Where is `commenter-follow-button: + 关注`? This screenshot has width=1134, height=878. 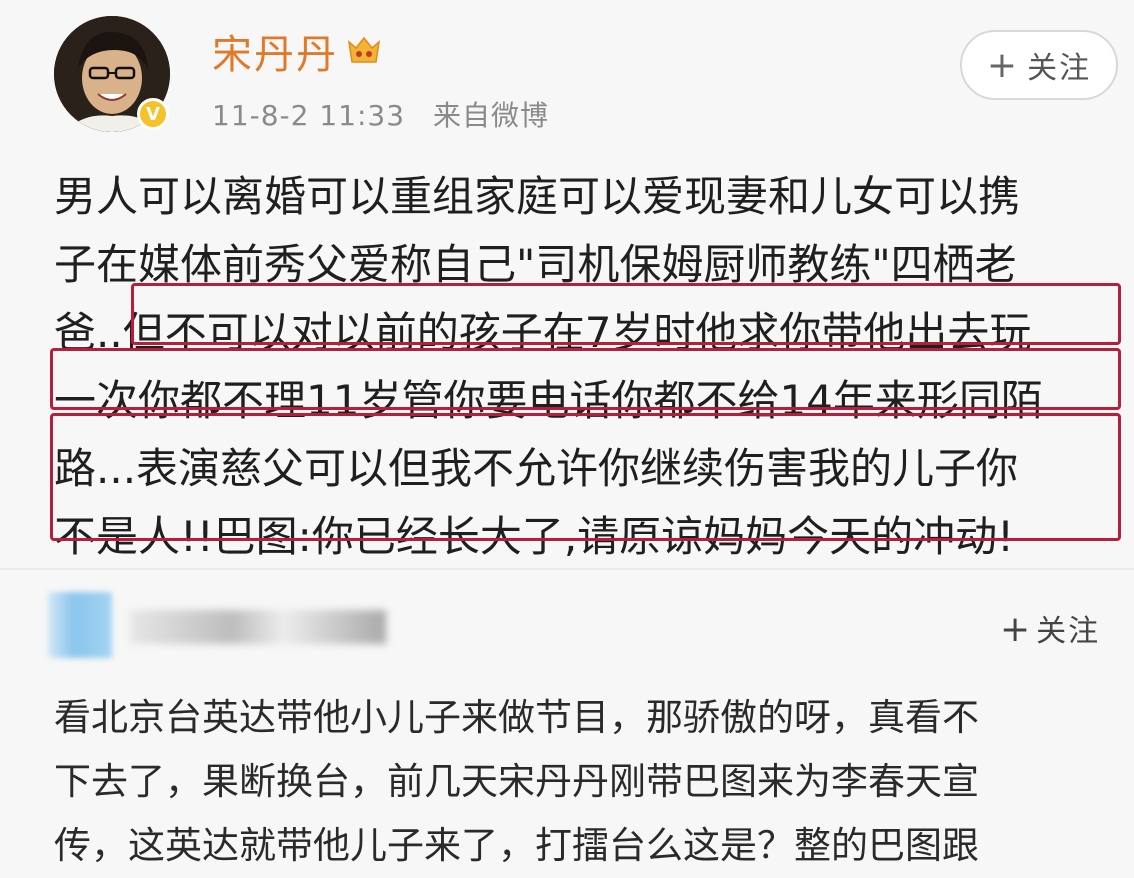 commenter-follow-button: + 关注 is located at coordinates (1050, 628).